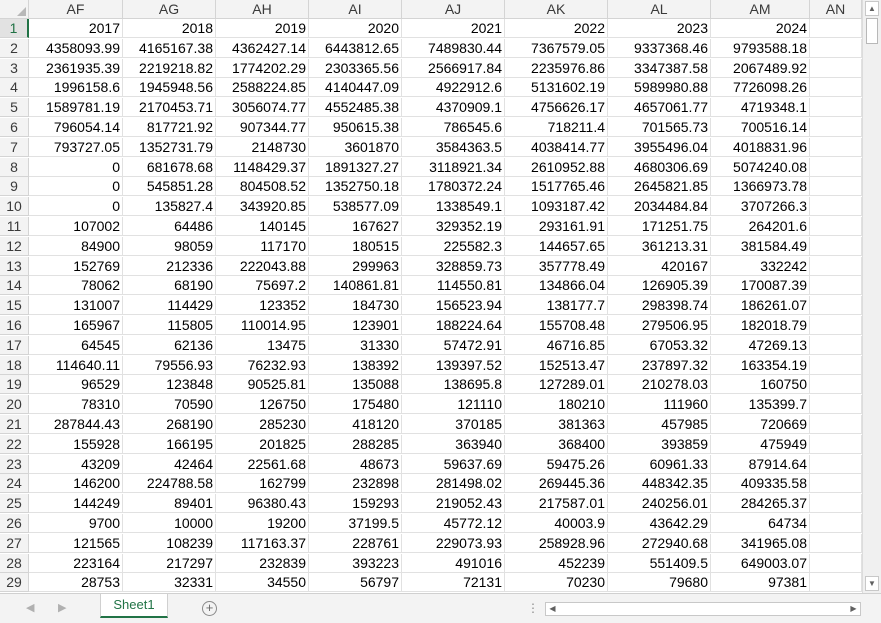 This screenshot has height=623, width=881. Describe the element at coordinates (355, 246) in the screenshot. I see `cell-ai12: 180515` at that location.